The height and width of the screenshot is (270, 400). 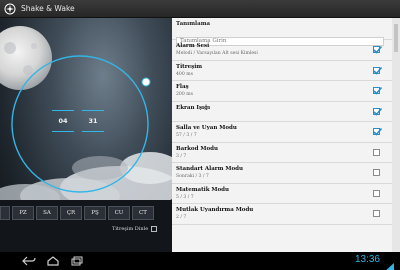 I want to click on label-title: Tanımlama, so click(x=193, y=24).